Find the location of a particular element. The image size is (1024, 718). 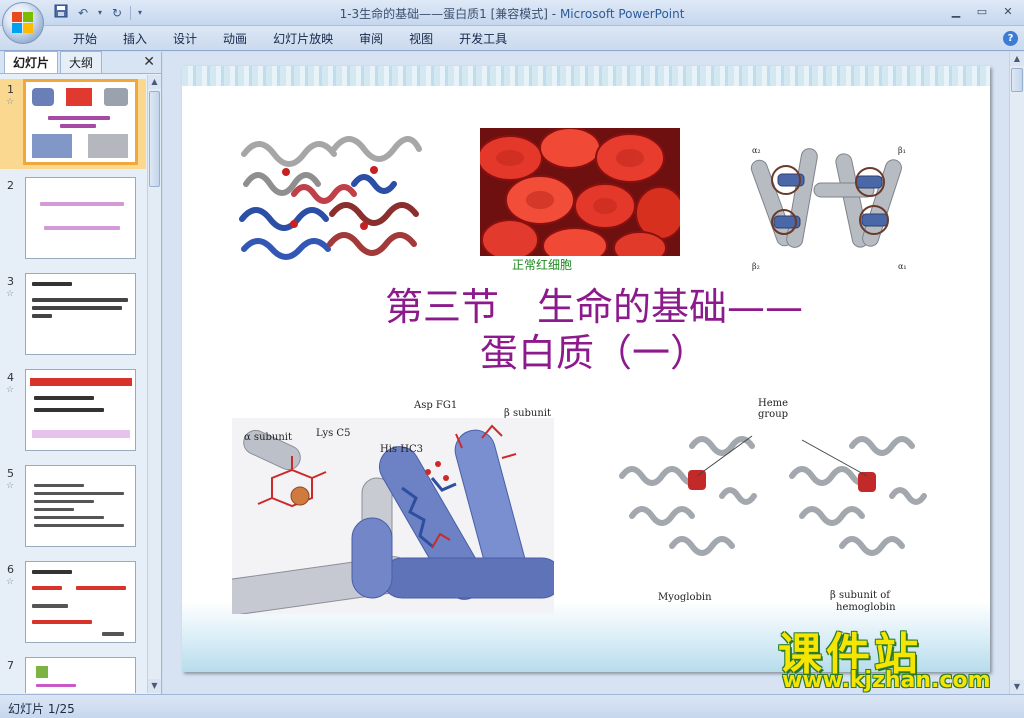

minimize-icon: ▁ is located at coordinates (956, 12).